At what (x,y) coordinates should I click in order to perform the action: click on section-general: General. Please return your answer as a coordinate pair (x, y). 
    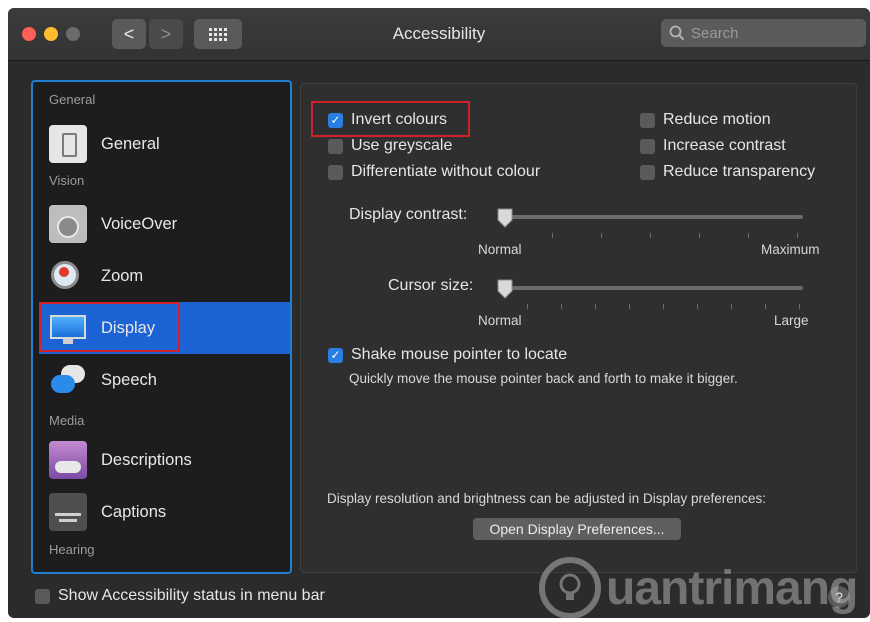
    Looking at the image, I should click on (72, 99).